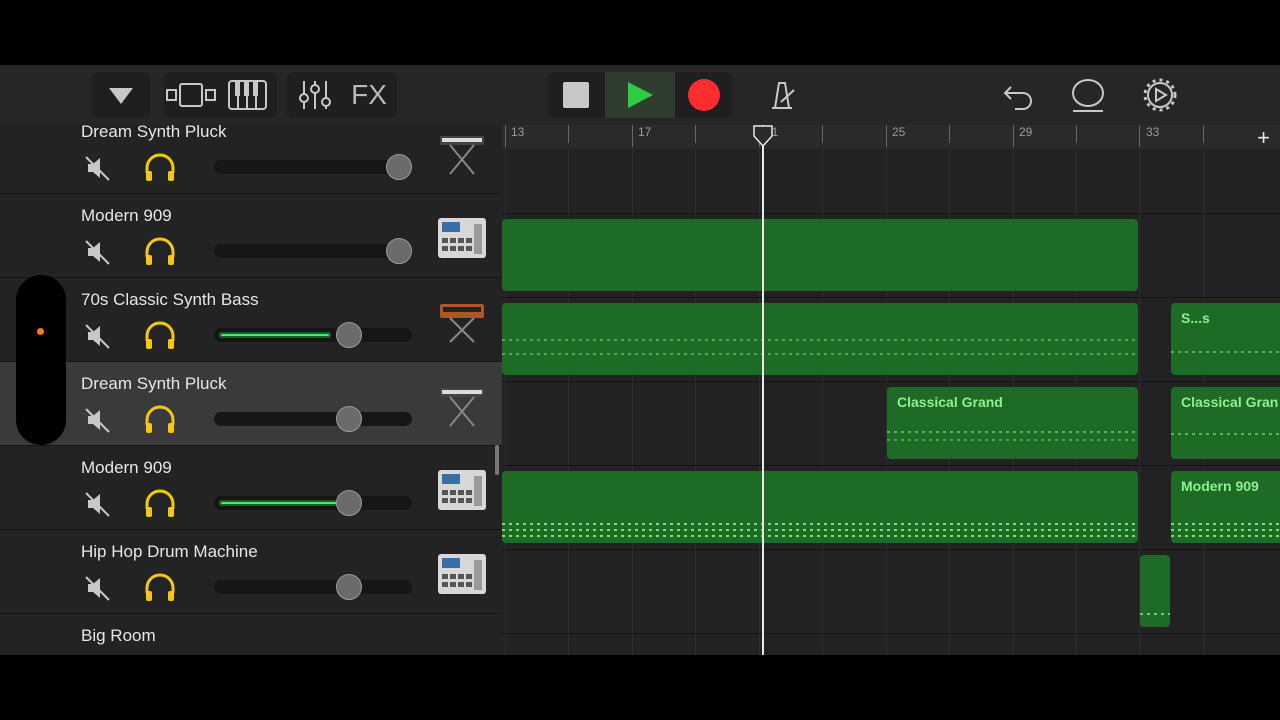  What do you see at coordinates (518, 132) in the screenshot?
I see `bar-label: 13` at bounding box center [518, 132].